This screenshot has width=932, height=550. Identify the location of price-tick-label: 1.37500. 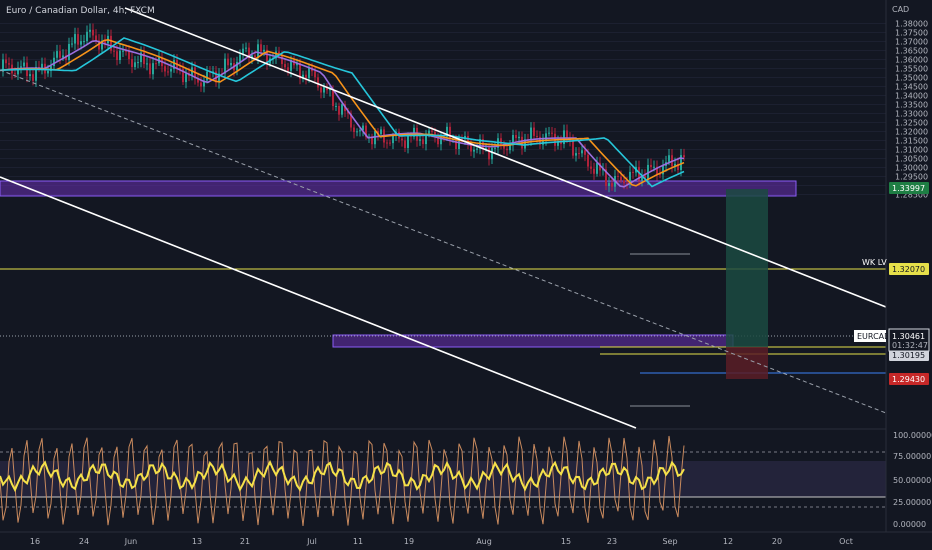
(911, 33).